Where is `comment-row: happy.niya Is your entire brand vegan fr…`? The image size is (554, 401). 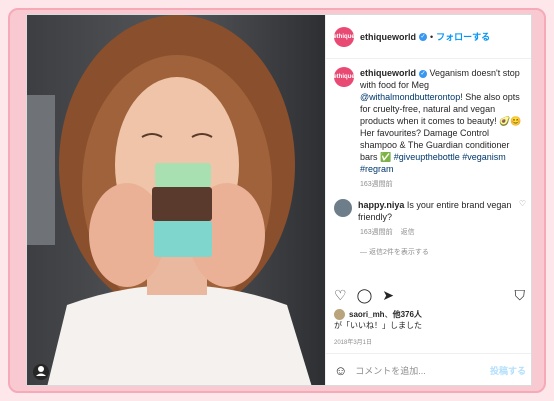 comment-row: happy.niya Is your entire brand vegan fr… is located at coordinates (430, 211).